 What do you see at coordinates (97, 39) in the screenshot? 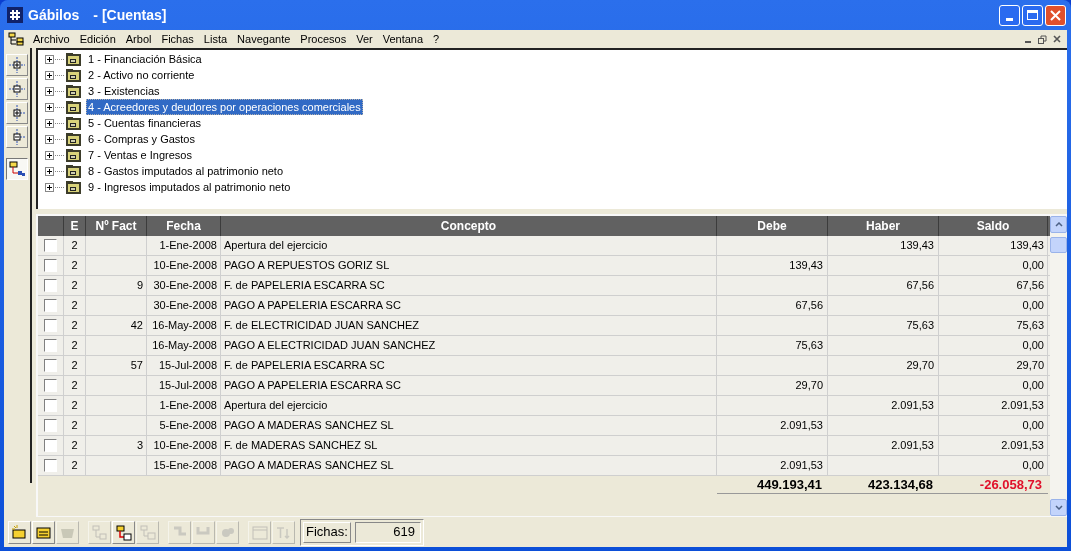
I see `menu-item: Edición` at bounding box center [97, 39].